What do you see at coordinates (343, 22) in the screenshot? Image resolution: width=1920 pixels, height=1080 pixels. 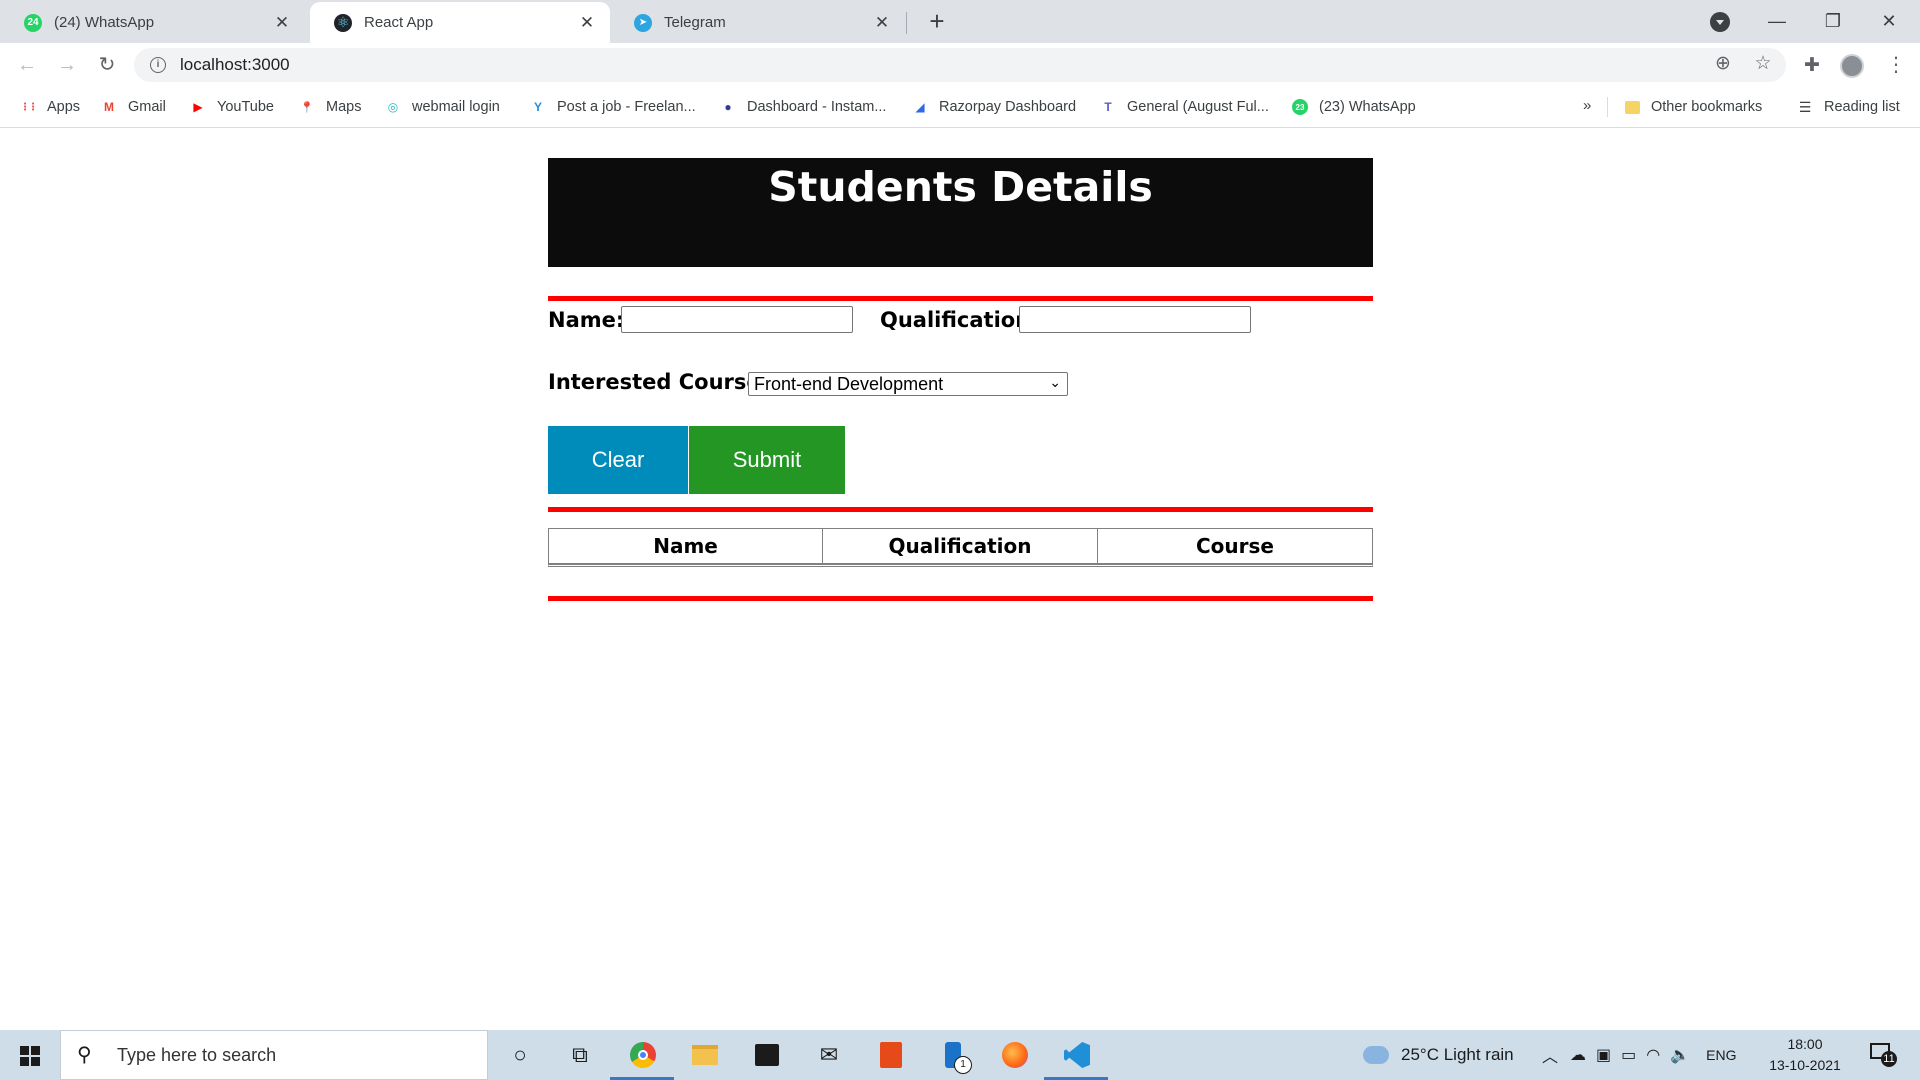 I see `react-favicon-icon: ⚛` at bounding box center [343, 22].